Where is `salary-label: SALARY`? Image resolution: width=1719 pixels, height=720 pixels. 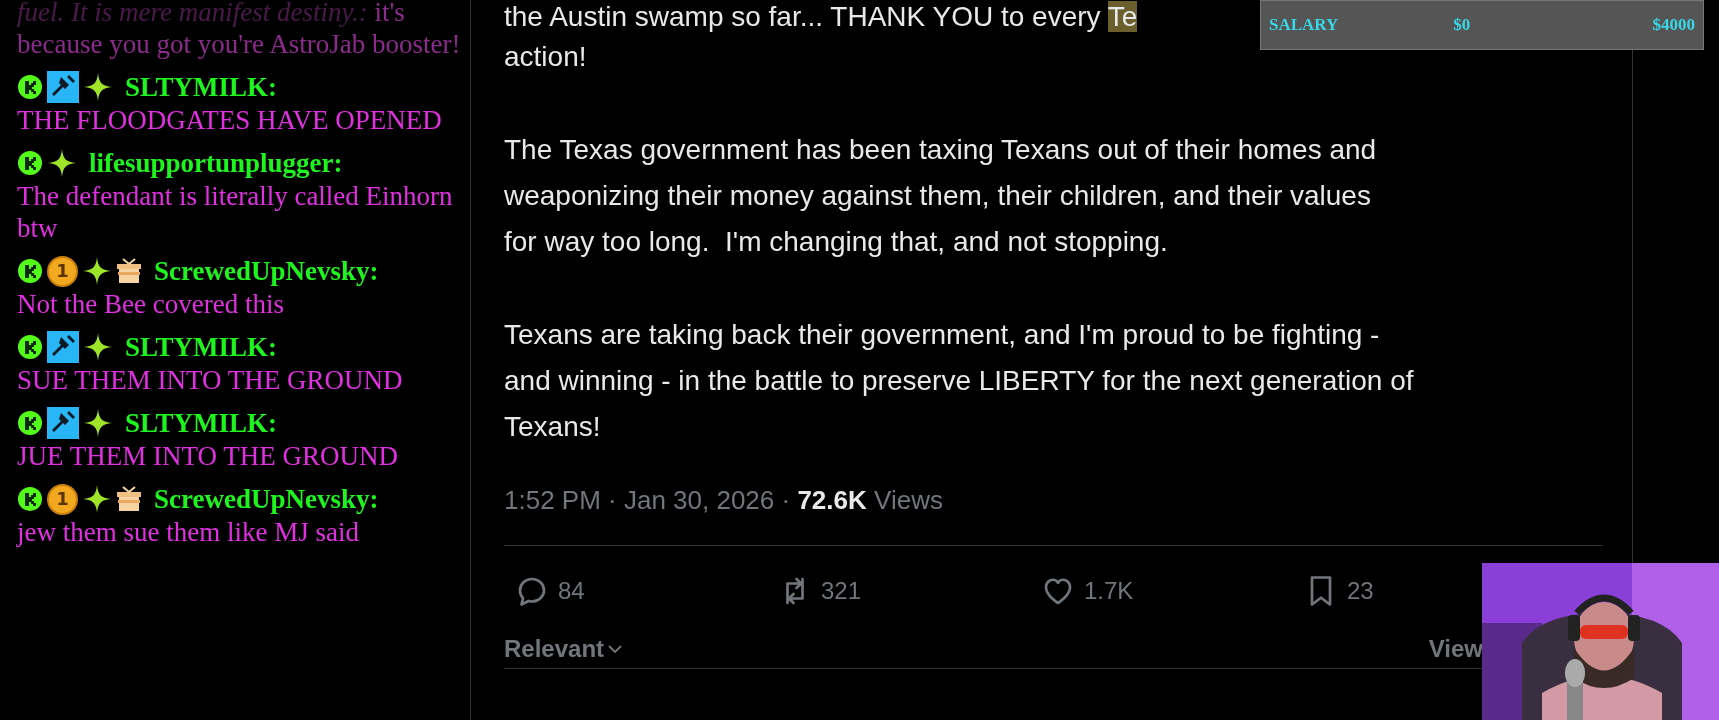 salary-label: SALARY is located at coordinates (1304, 25).